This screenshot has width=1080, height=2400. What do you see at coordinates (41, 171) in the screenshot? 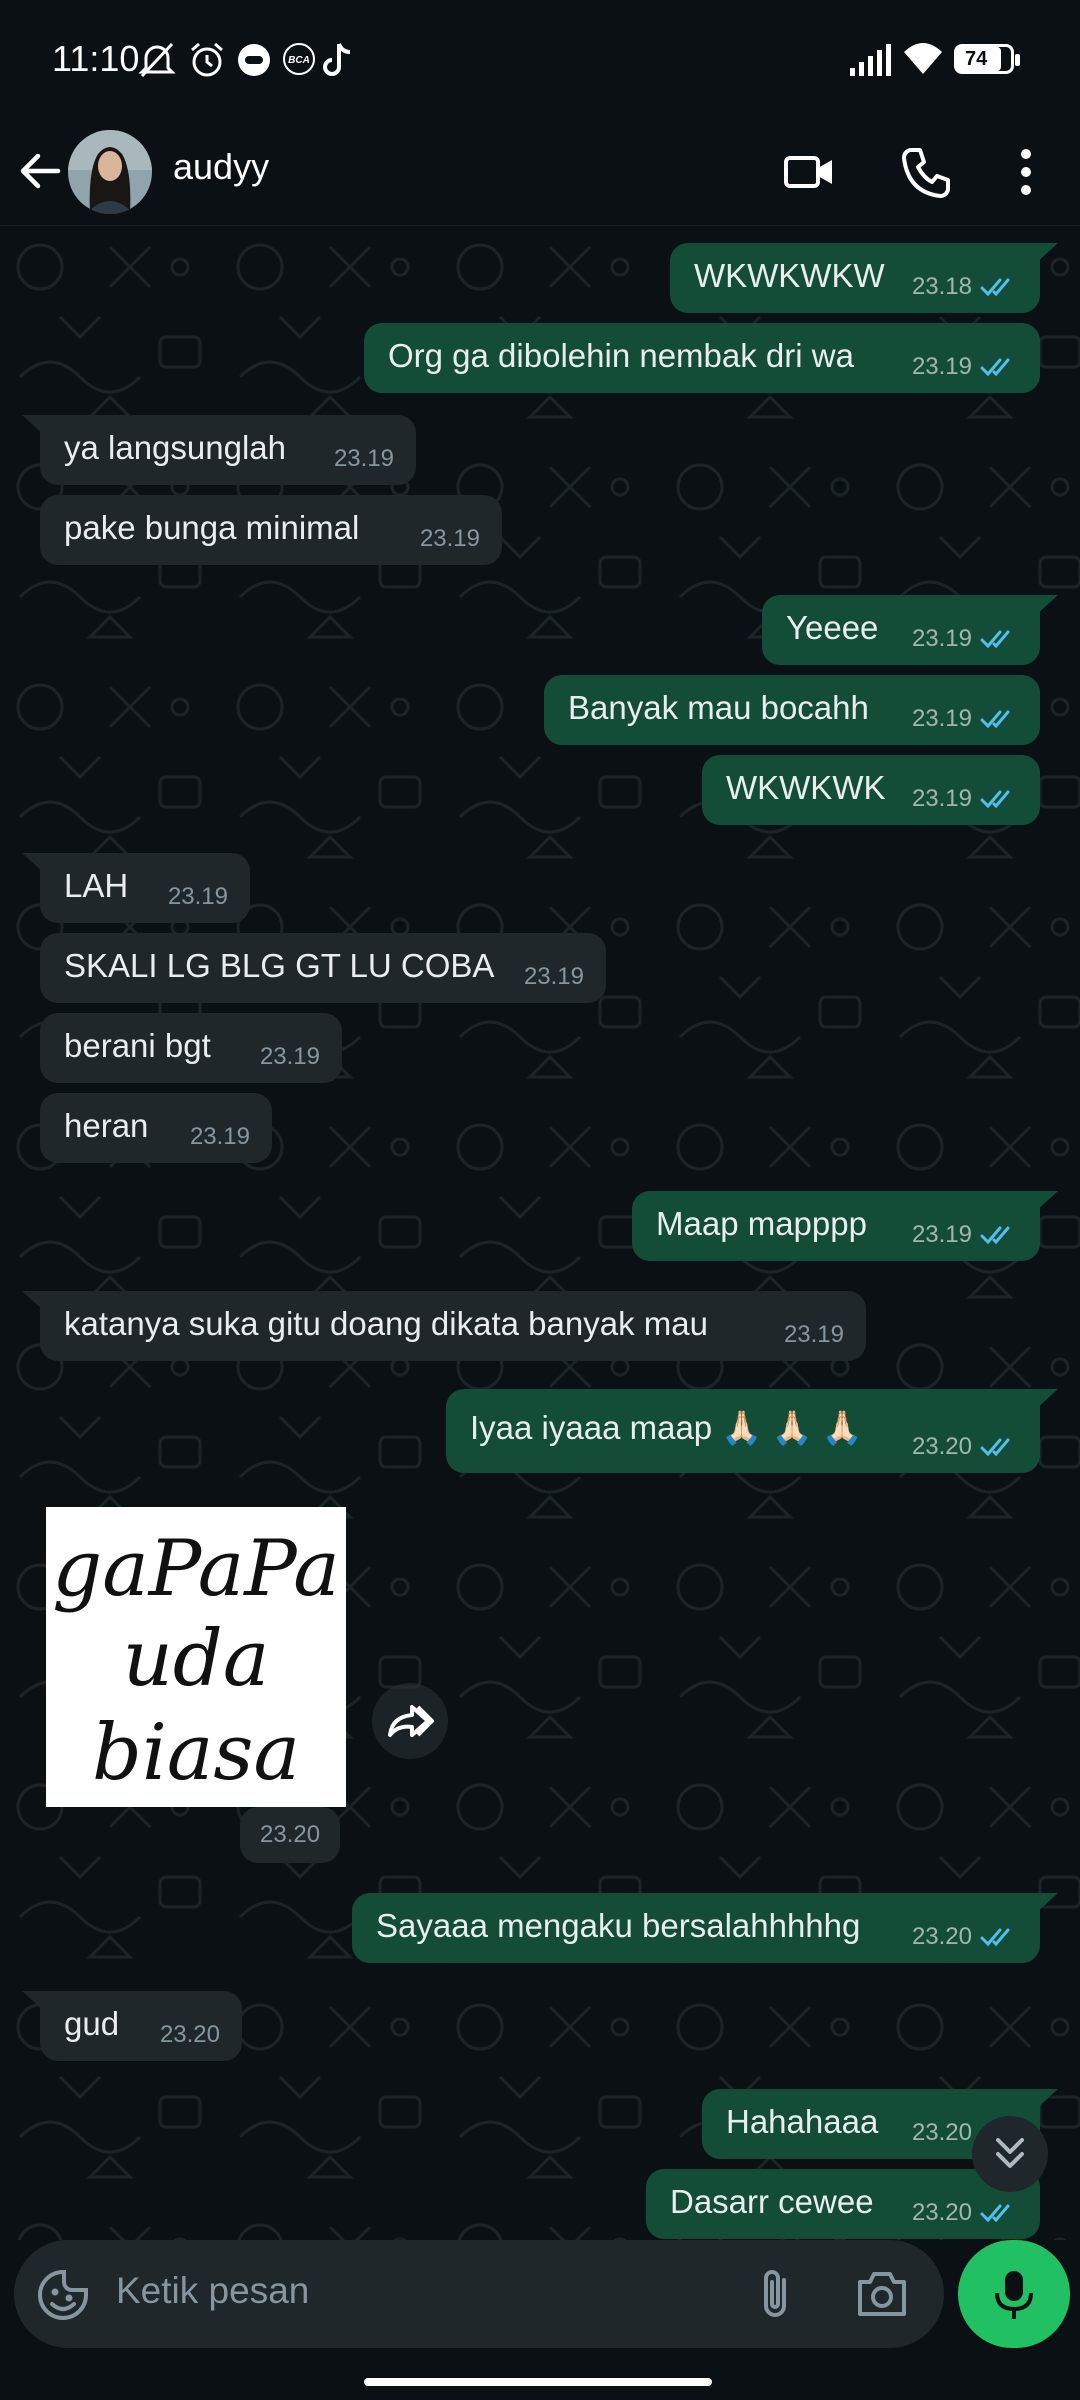
I see `back-arrow-icon` at bounding box center [41, 171].